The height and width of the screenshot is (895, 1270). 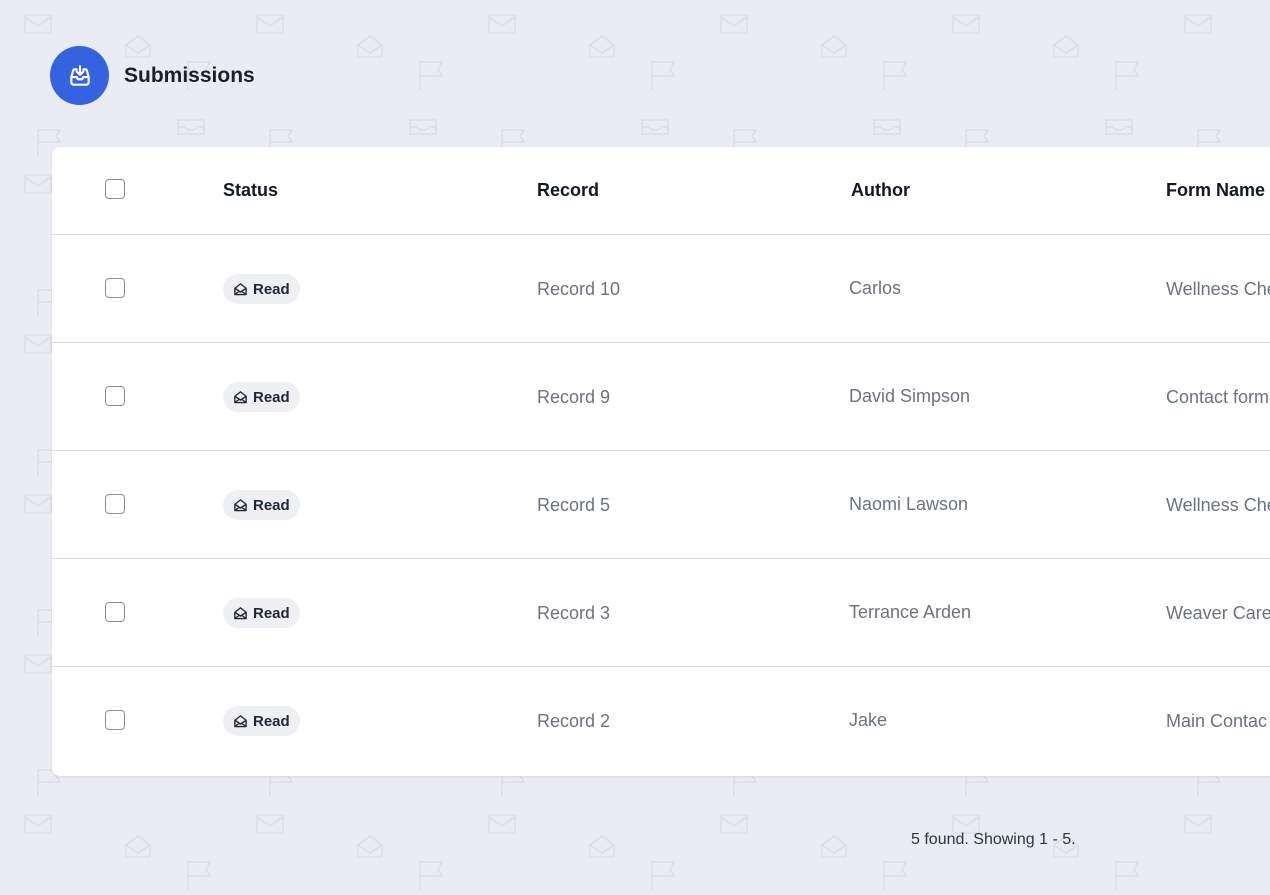 I want to click on author-cell: David Simpson, so click(x=910, y=396).